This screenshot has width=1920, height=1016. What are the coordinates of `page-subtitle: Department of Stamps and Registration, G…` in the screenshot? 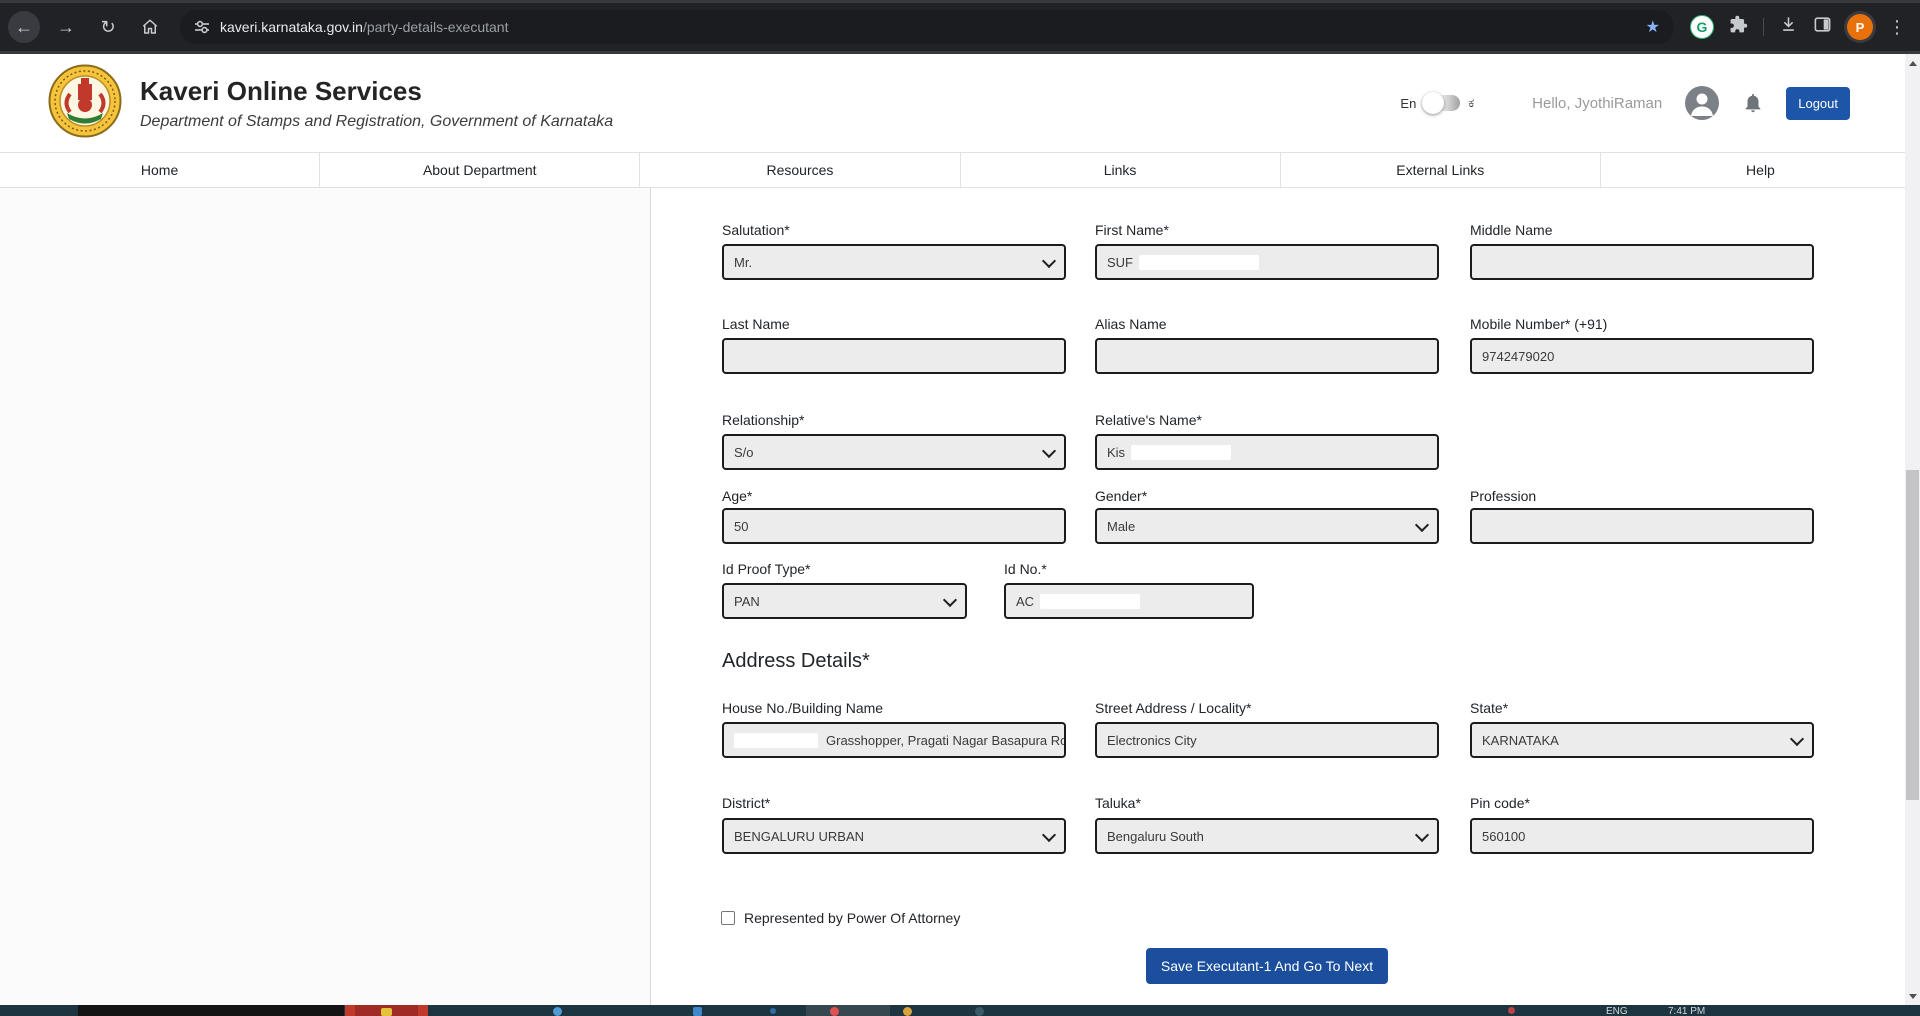 It's located at (377, 121).